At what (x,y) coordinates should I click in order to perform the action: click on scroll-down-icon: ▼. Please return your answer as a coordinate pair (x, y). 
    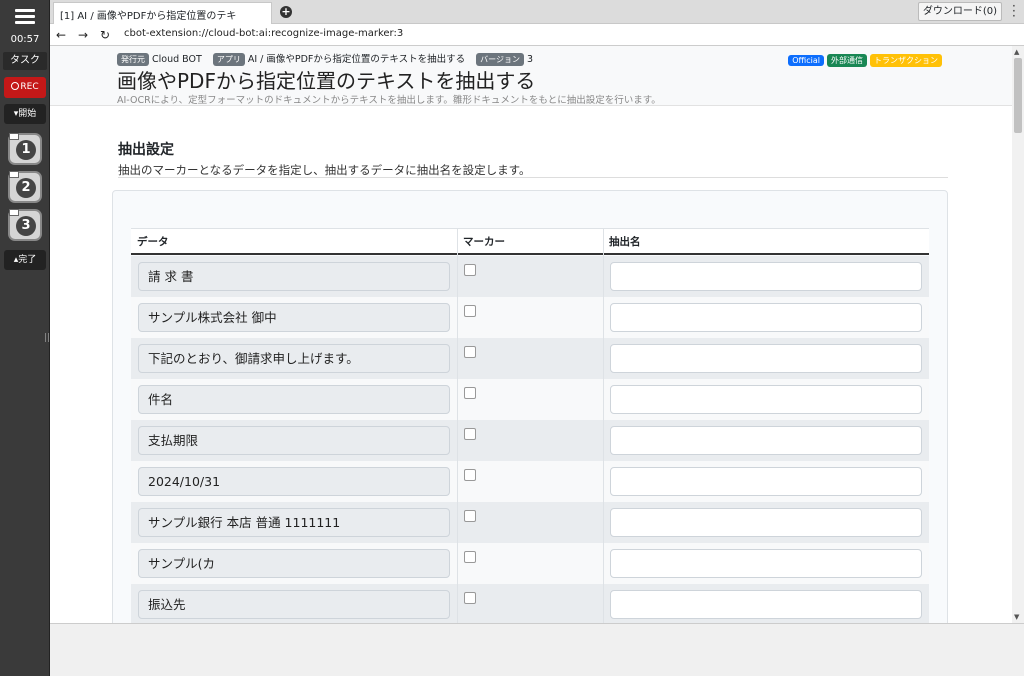
    Looking at the image, I should click on (1016, 617).